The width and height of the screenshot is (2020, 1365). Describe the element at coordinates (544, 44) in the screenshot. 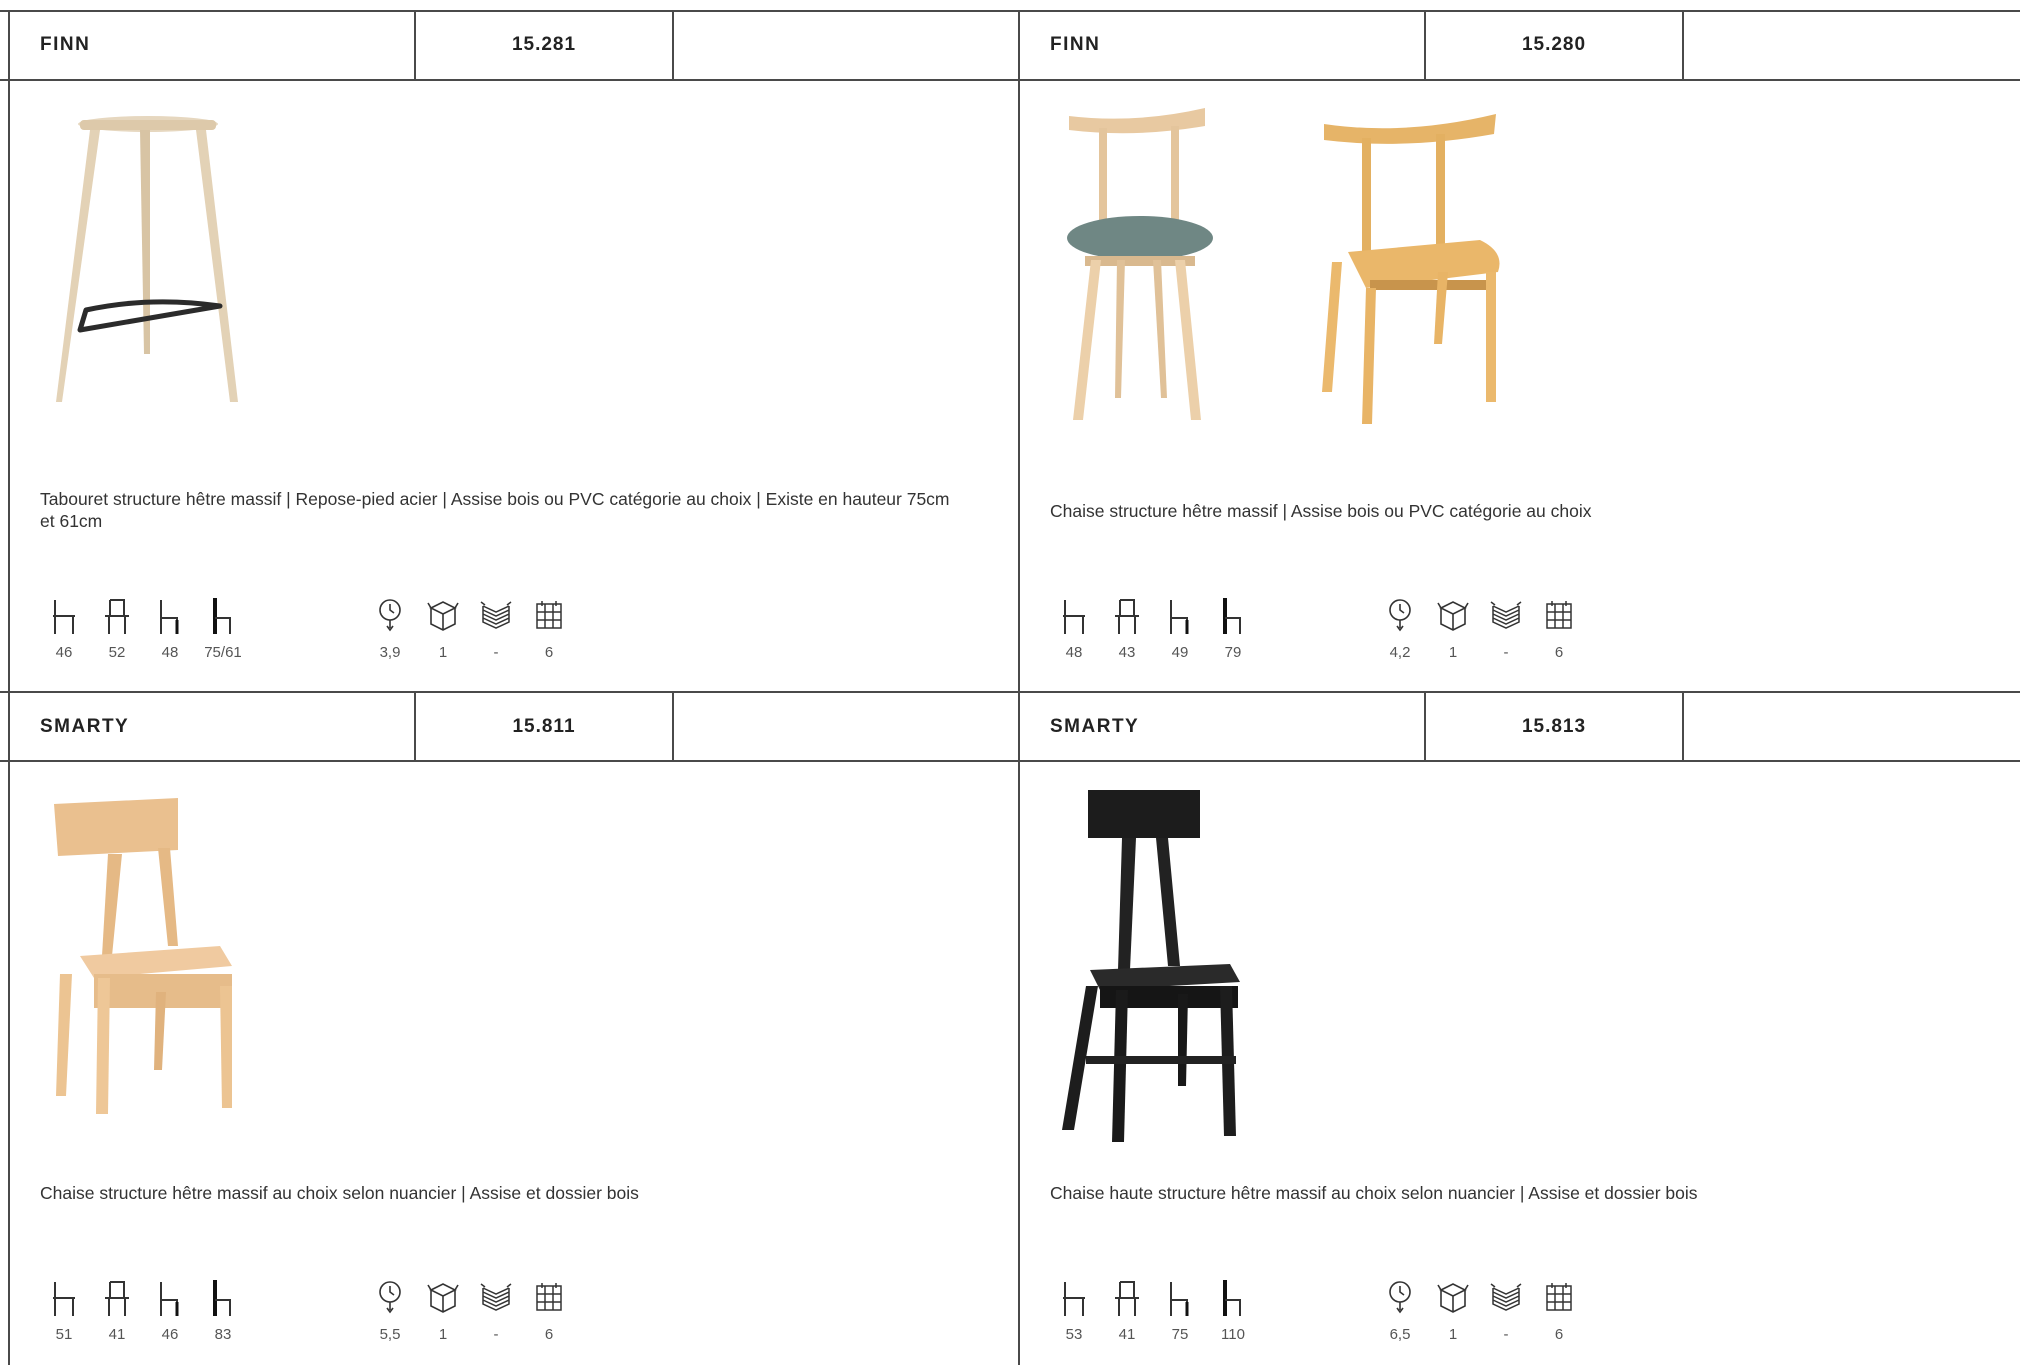

I see `product-code: 15.281` at that location.